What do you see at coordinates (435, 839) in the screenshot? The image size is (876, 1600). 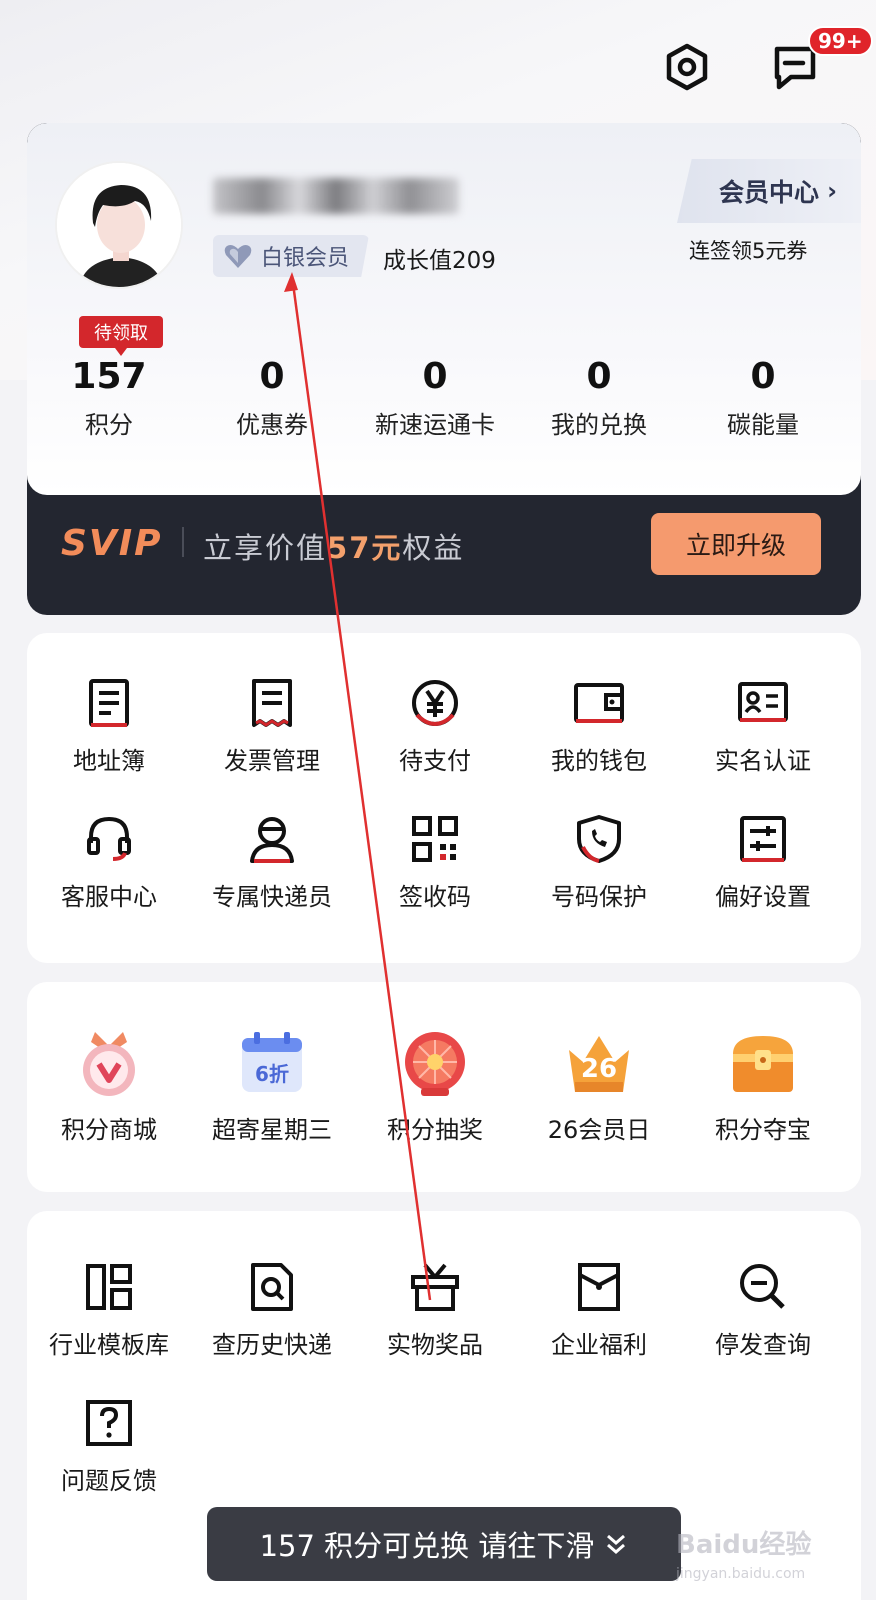 I see `qr-code-icon` at bounding box center [435, 839].